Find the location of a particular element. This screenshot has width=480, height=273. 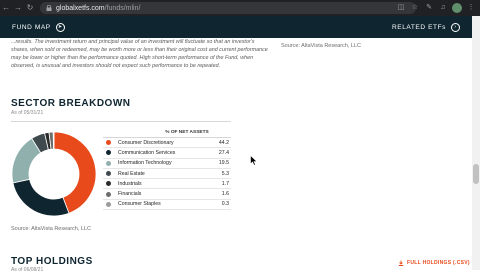

sector-name: Communication Services is located at coordinates (147, 152).